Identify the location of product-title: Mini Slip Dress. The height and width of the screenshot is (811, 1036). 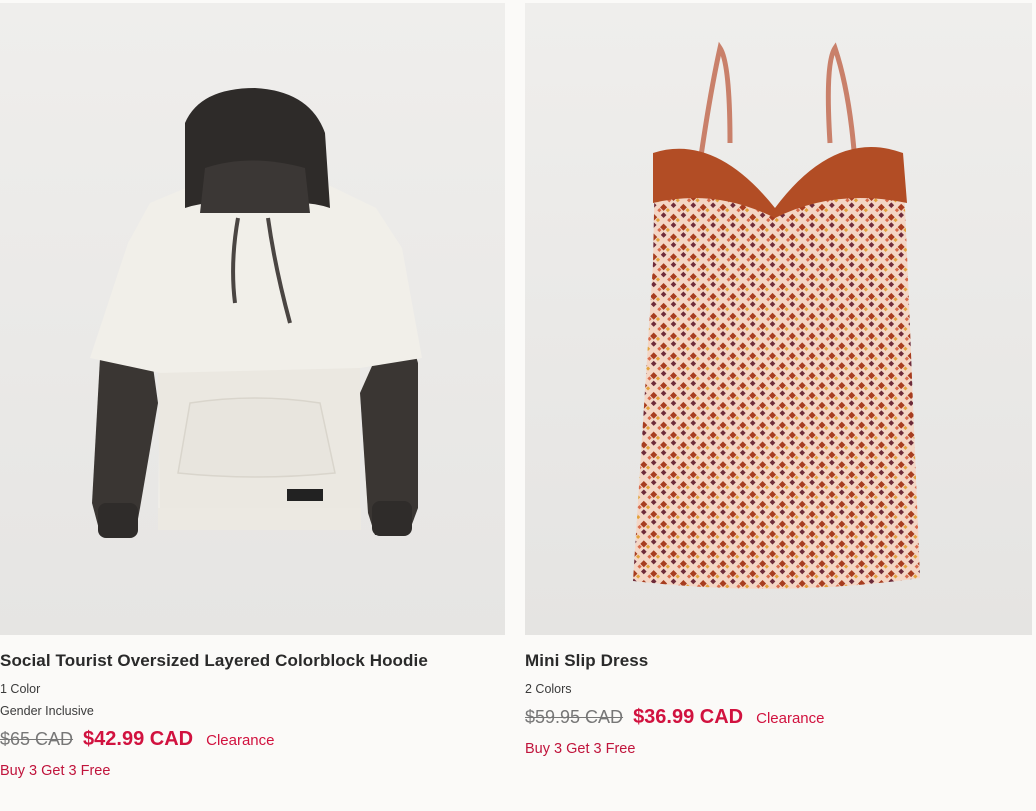
(778, 661).